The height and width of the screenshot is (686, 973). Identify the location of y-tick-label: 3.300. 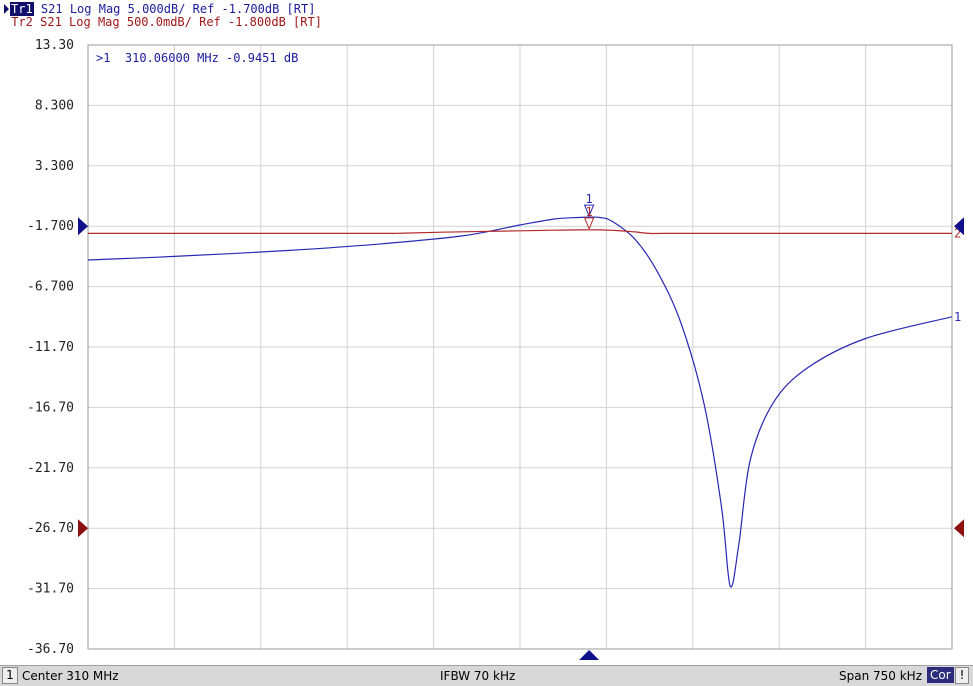
(54, 166).